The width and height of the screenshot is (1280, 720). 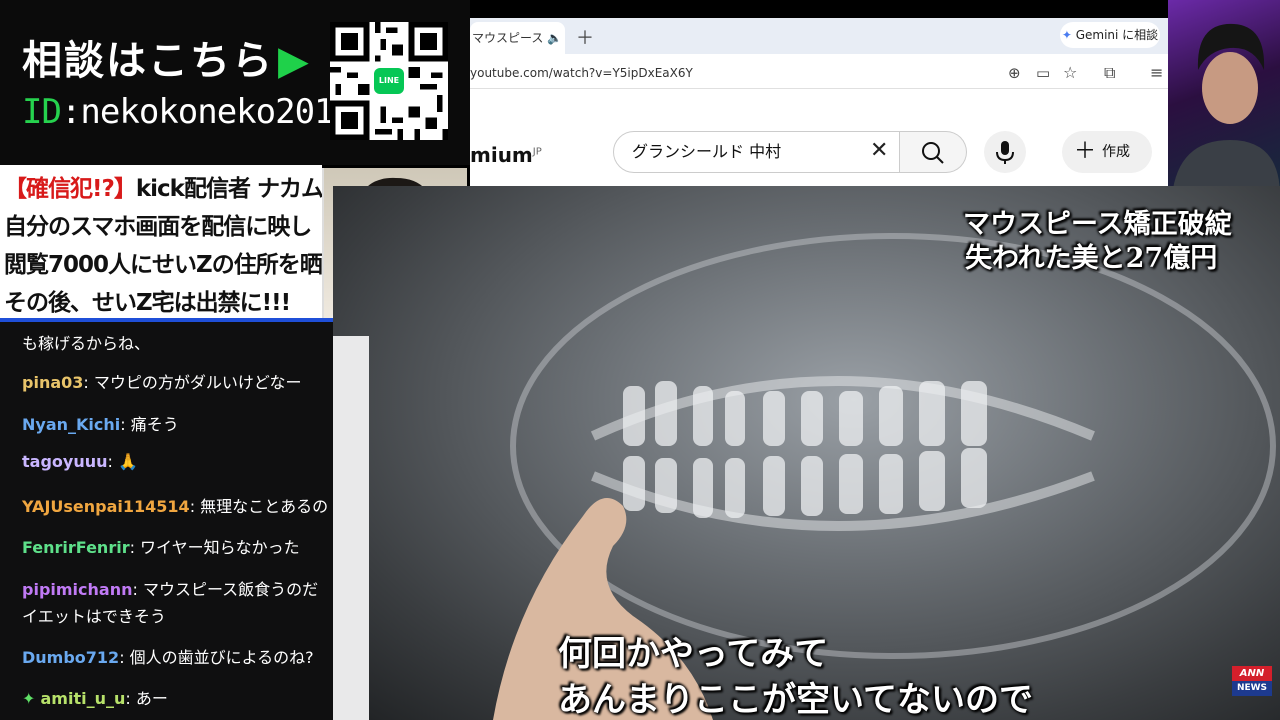 I want to click on chat-message: FenrirFenrir: ワイヤー知らなかった, so click(x=161, y=547).